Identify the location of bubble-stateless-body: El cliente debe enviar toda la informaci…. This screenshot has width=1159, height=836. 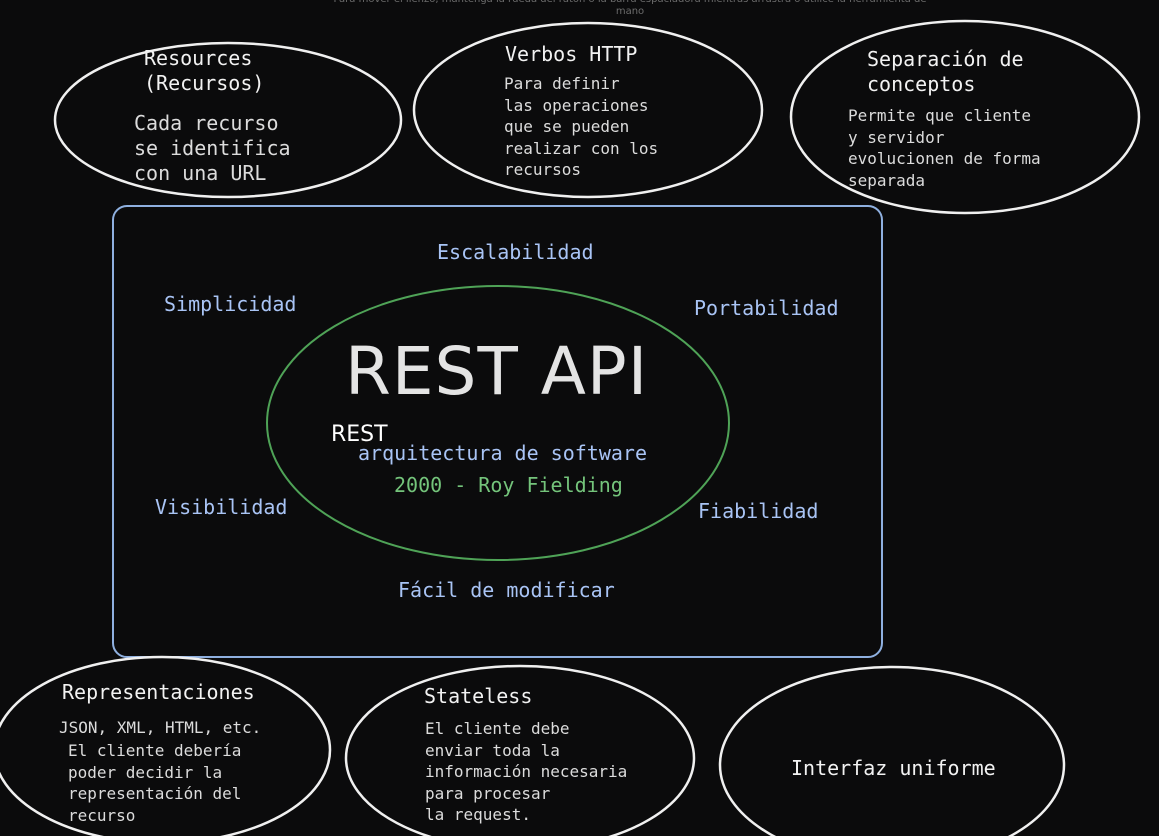
(526, 771).